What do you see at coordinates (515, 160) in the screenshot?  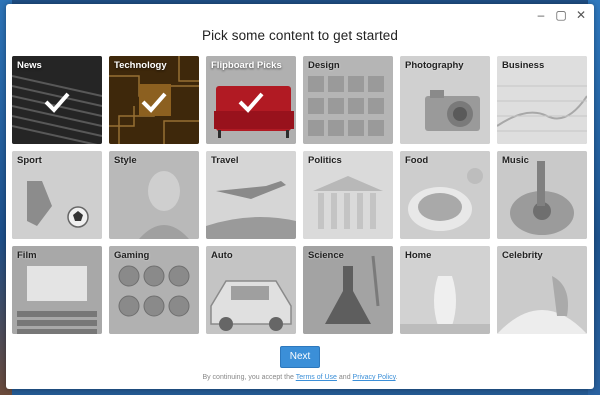 I see `tile-label: Music` at bounding box center [515, 160].